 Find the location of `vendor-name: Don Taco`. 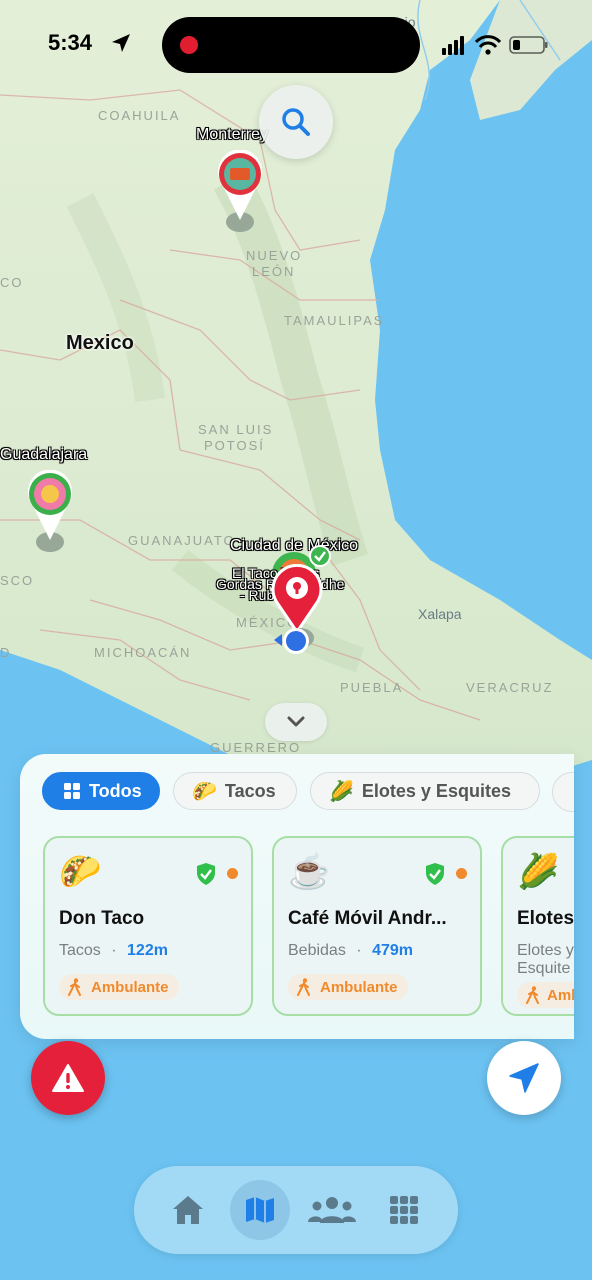

vendor-name: Don Taco is located at coordinates (102, 918).